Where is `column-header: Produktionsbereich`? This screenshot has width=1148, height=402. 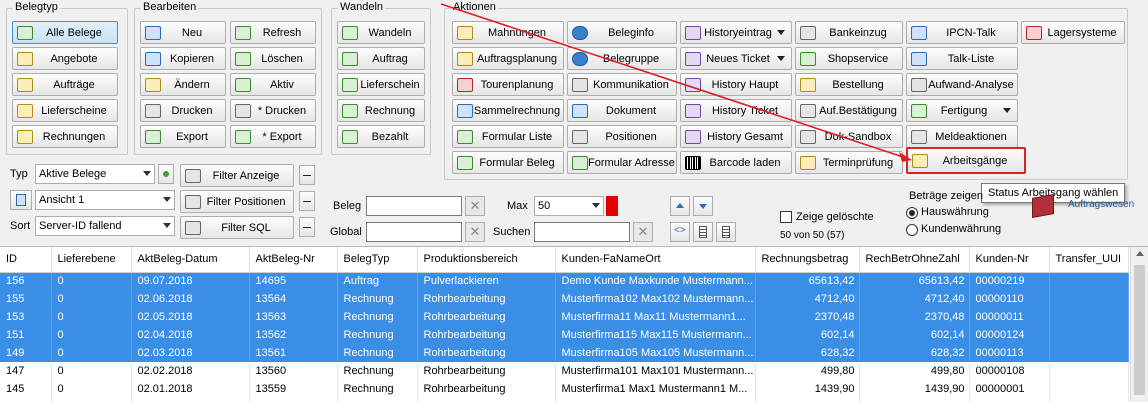 column-header: Produktionsbereich is located at coordinates (486, 260).